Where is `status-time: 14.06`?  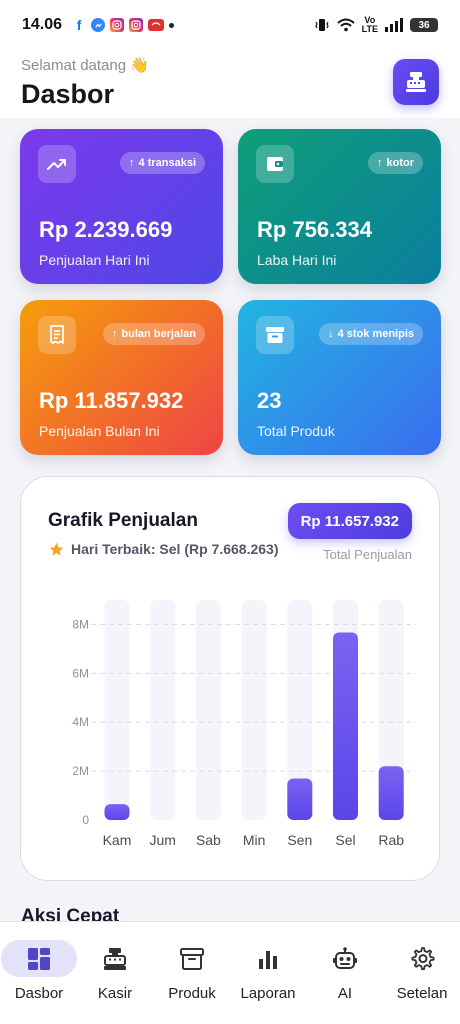 status-time: 14.06 is located at coordinates (42, 24).